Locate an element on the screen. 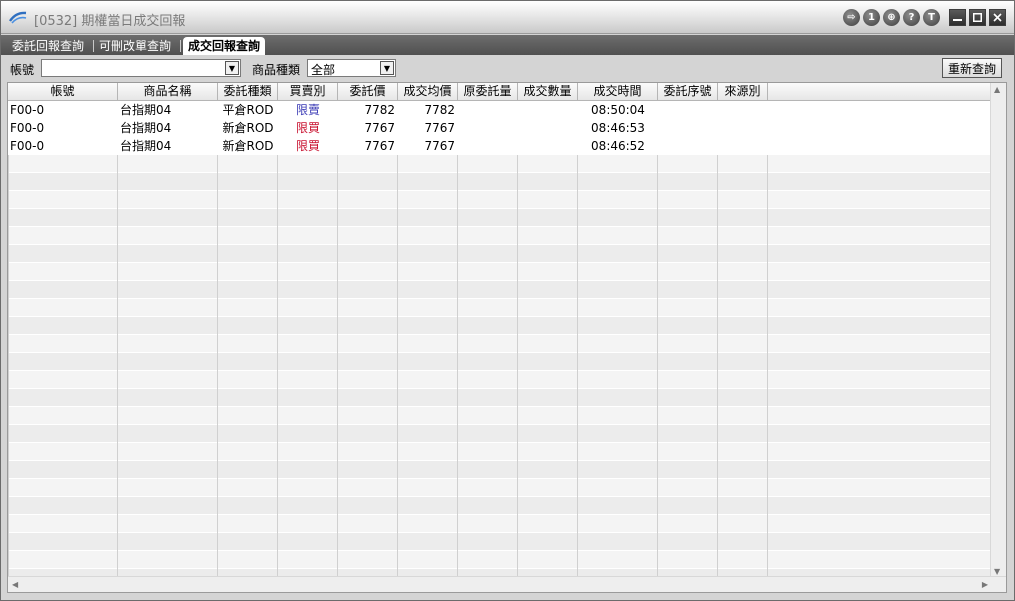 The width and height of the screenshot is (1015, 601). cell-avg-price: 7767 is located at coordinates (439, 128).